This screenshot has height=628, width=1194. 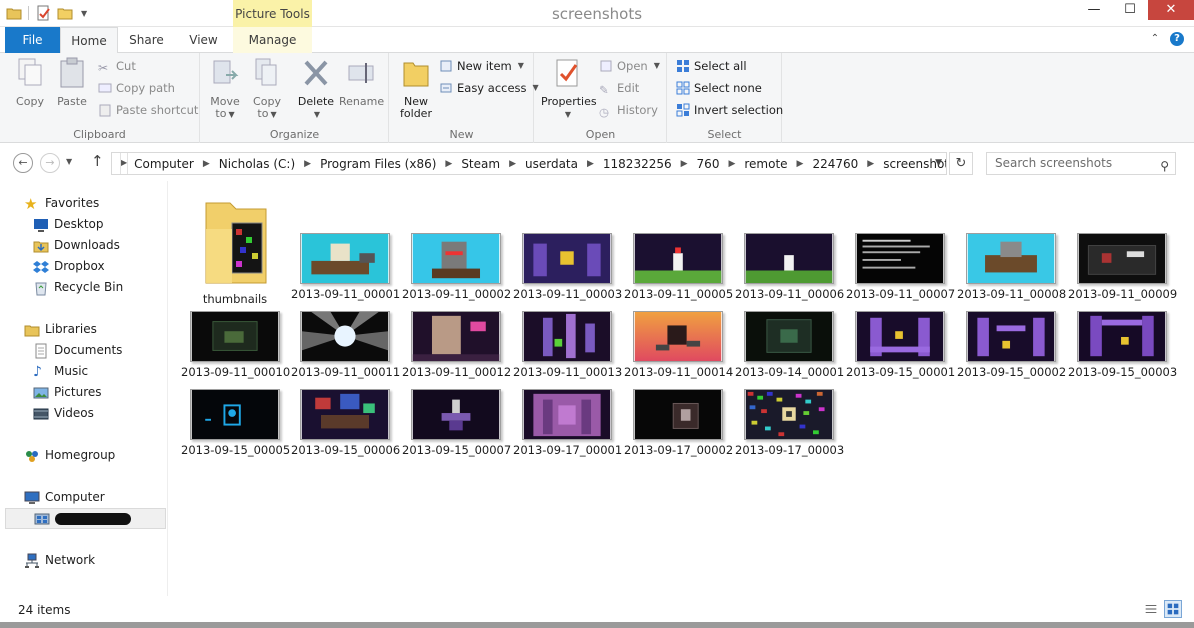 I want to click on nav-drive-redacted, so click(x=85, y=518).